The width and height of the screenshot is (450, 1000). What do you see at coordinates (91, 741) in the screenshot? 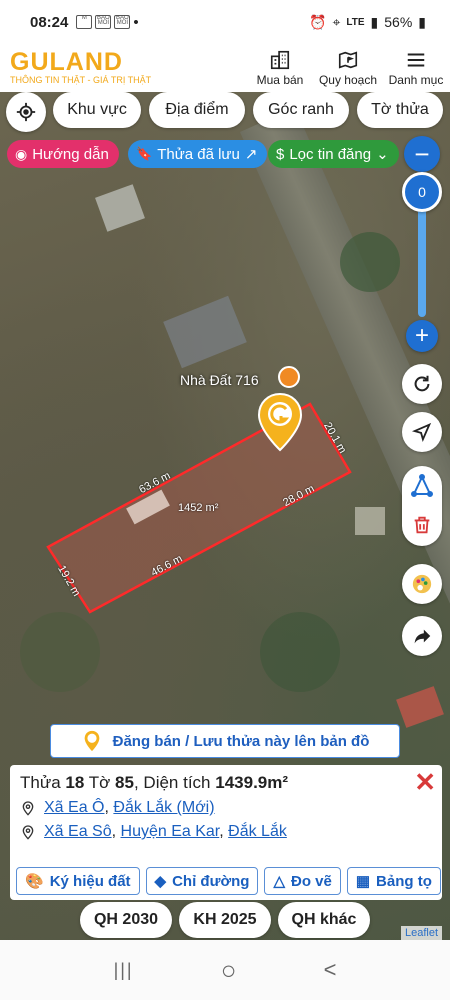
I see `guland-pin-icon` at bounding box center [91, 741].